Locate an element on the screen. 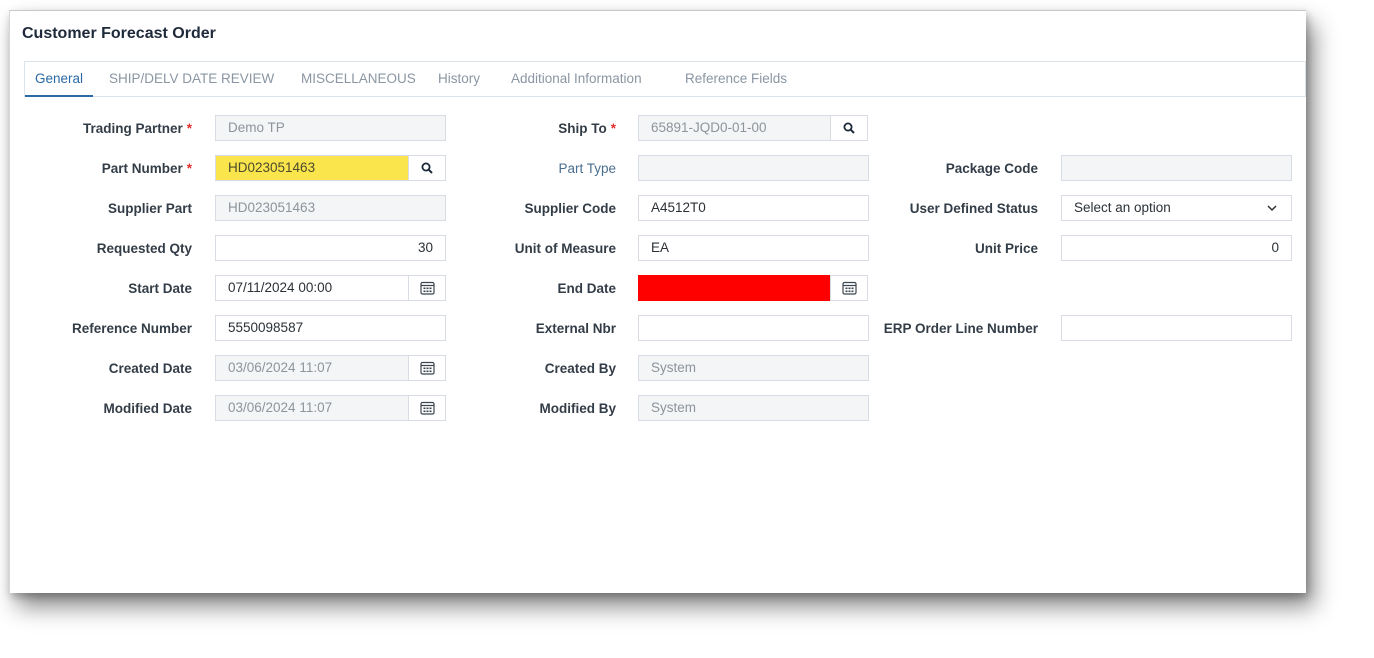 The image size is (1374, 658). package-code-field is located at coordinates (1176, 168).